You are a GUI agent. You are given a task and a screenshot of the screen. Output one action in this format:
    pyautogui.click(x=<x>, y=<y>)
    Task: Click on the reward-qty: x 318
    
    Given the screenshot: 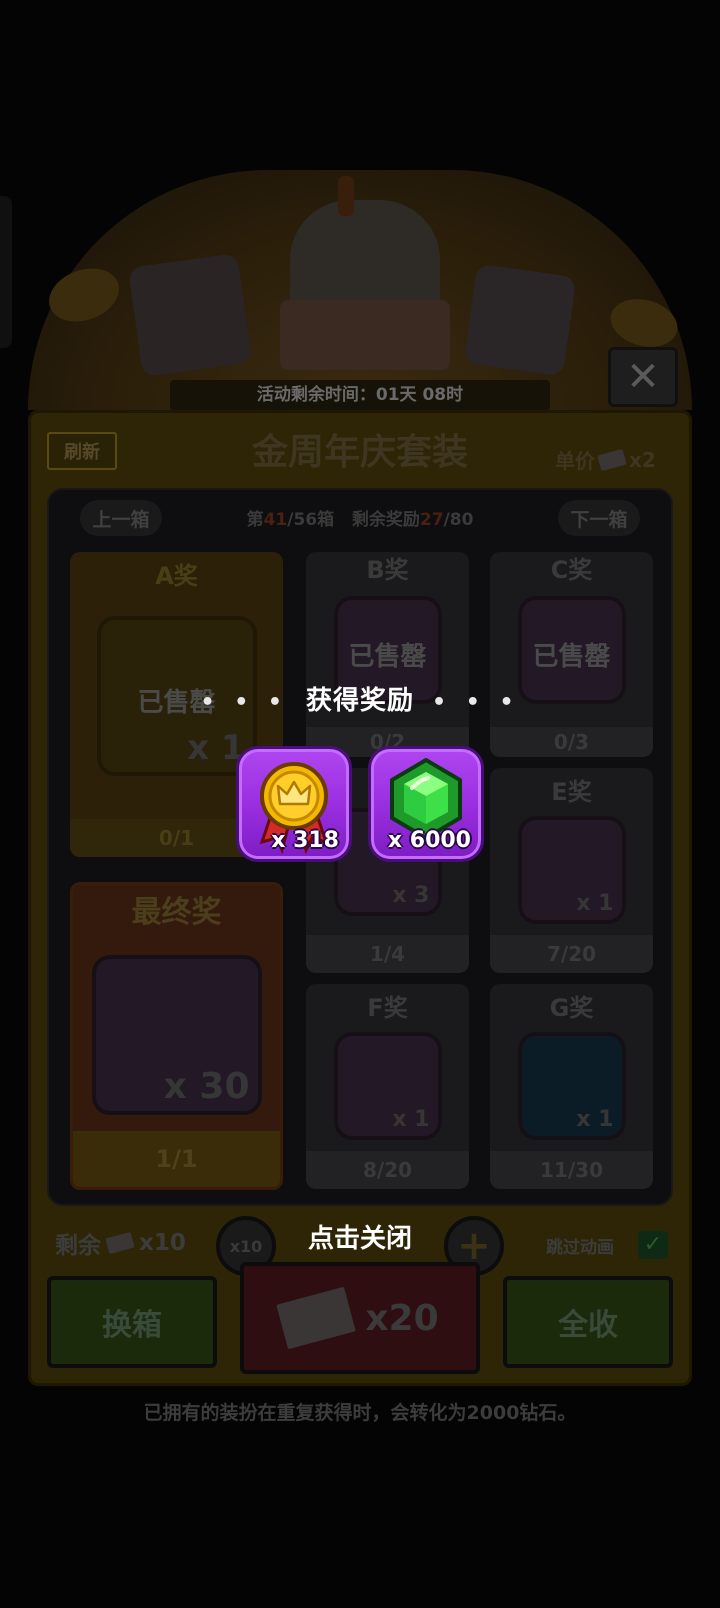 What is the action you would take?
    pyautogui.click(x=305, y=840)
    